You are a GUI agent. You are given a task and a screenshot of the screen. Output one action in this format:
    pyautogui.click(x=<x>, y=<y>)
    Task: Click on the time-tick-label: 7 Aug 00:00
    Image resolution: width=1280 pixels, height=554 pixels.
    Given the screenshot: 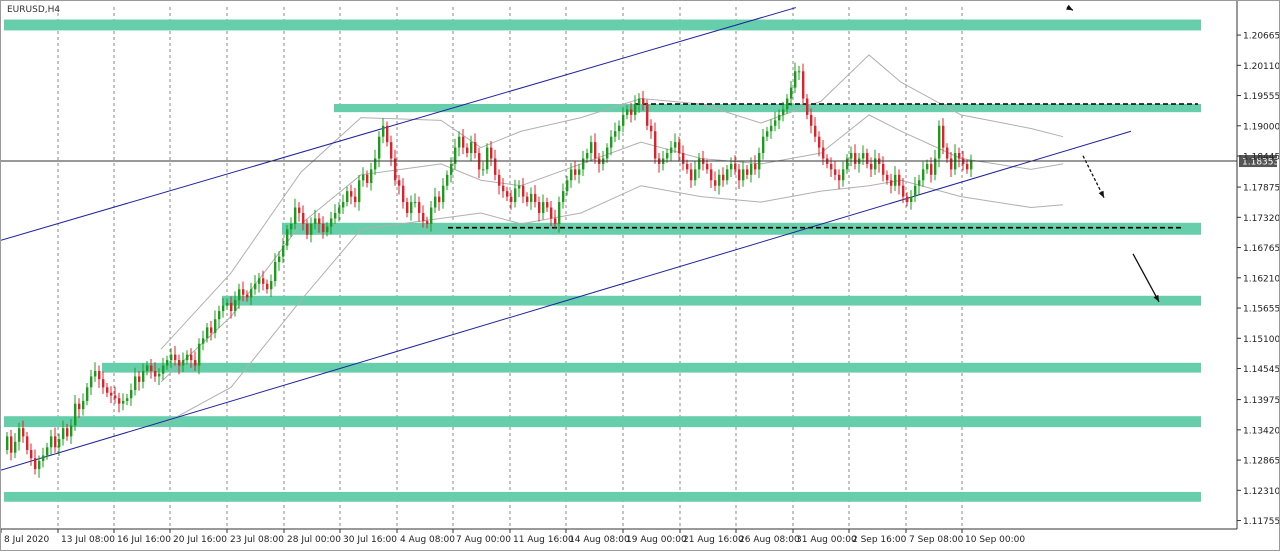 What is the action you would take?
    pyautogui.click(x=483, y=540)
    